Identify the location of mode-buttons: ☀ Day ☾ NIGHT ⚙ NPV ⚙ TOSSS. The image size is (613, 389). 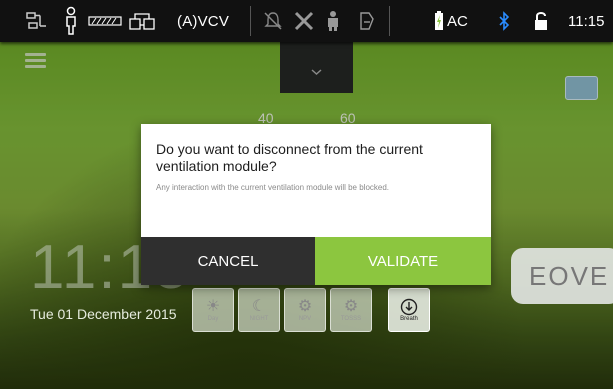
(282, 310).